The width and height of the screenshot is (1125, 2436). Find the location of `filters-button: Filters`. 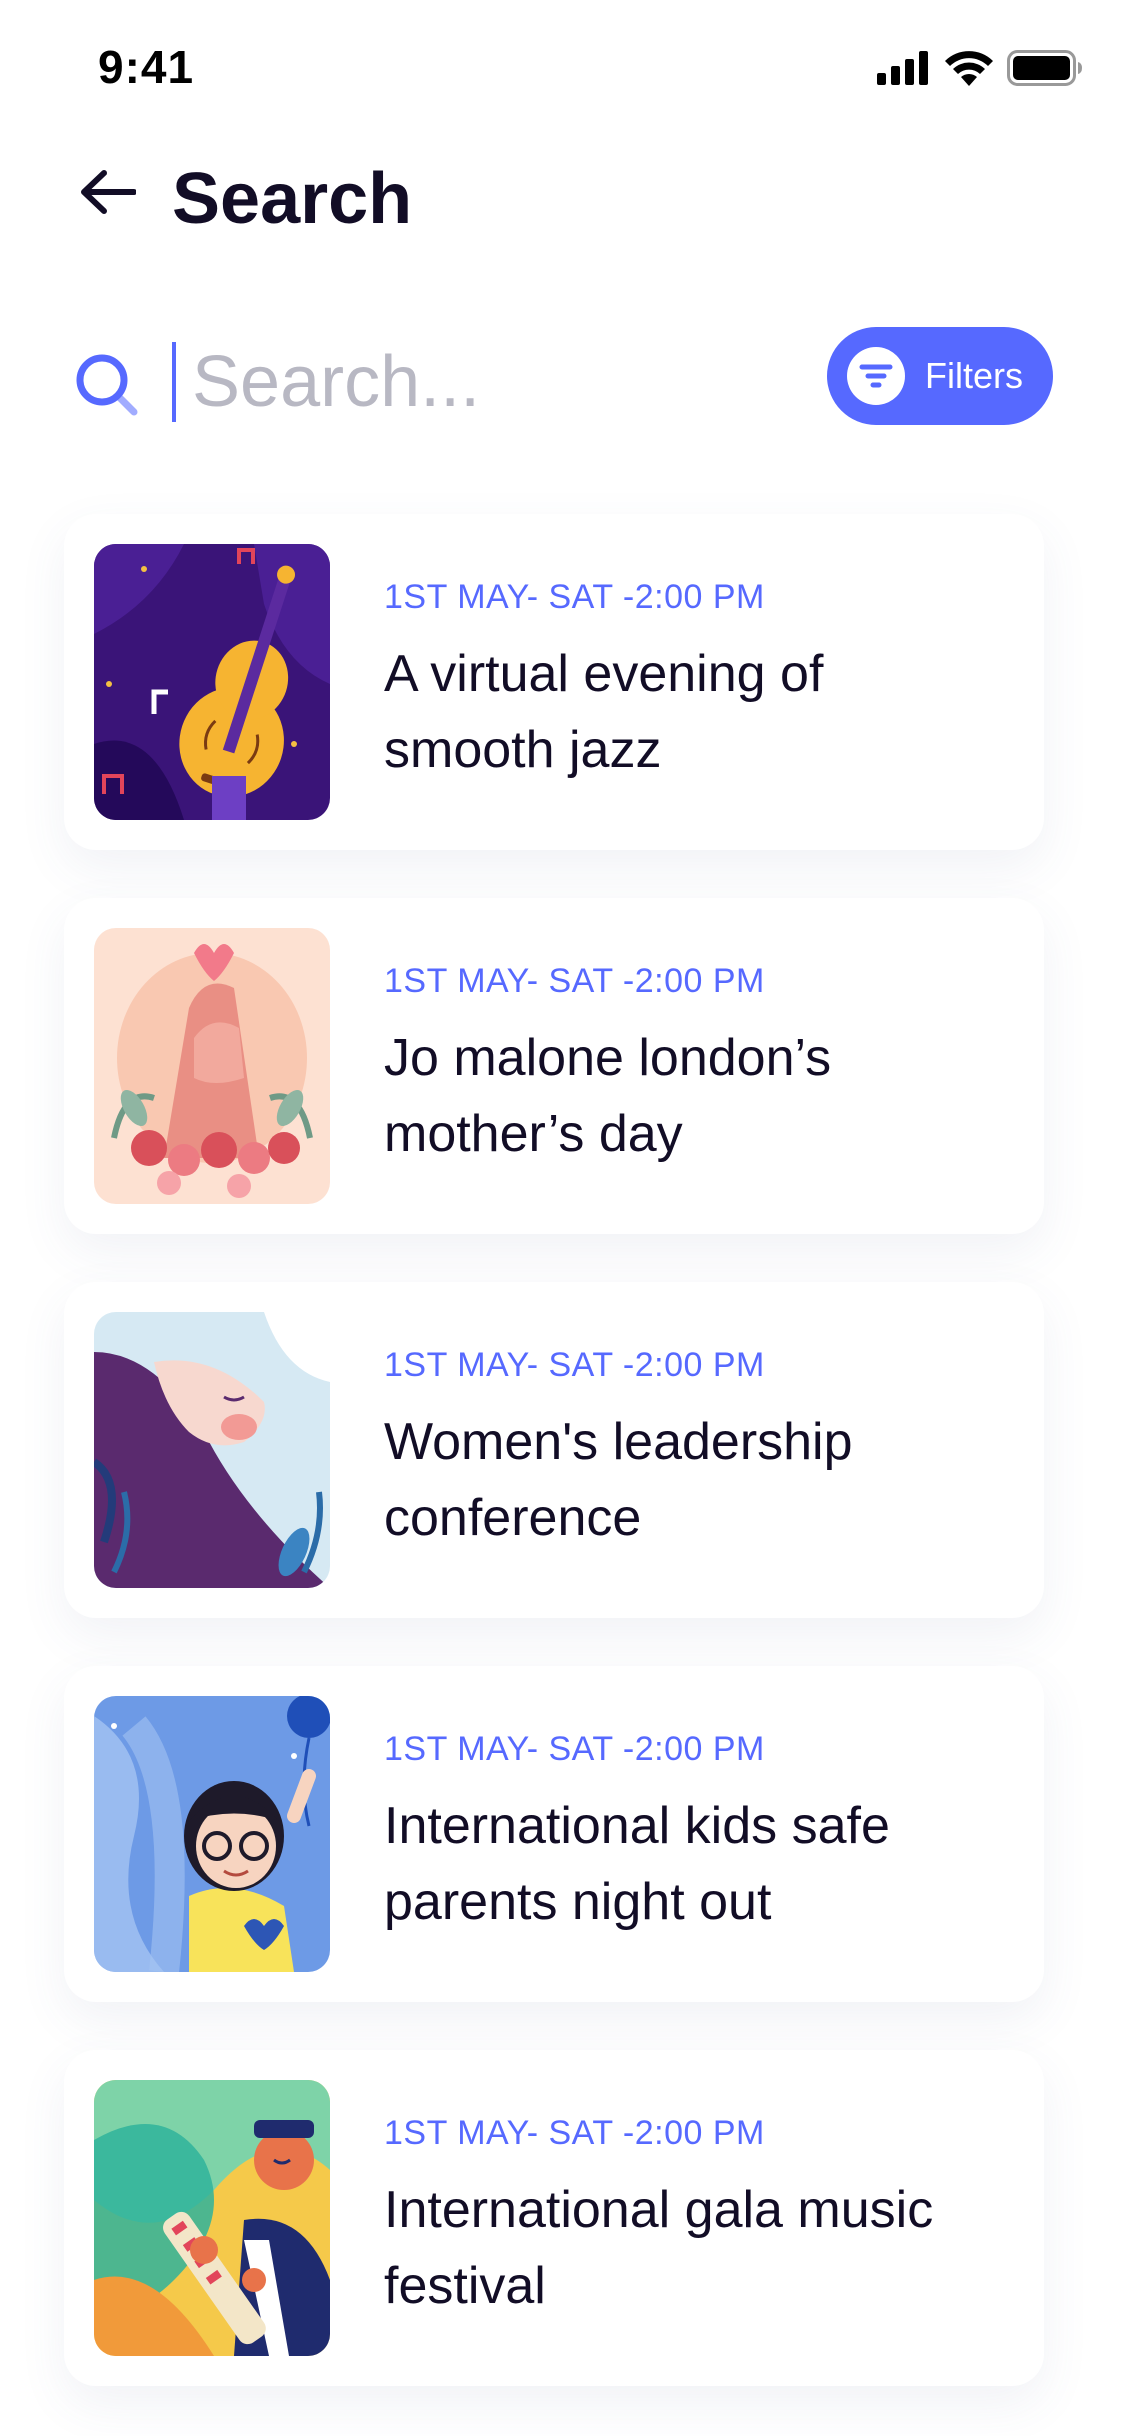

filters-button: Filters is located at coordinates (940, 376).